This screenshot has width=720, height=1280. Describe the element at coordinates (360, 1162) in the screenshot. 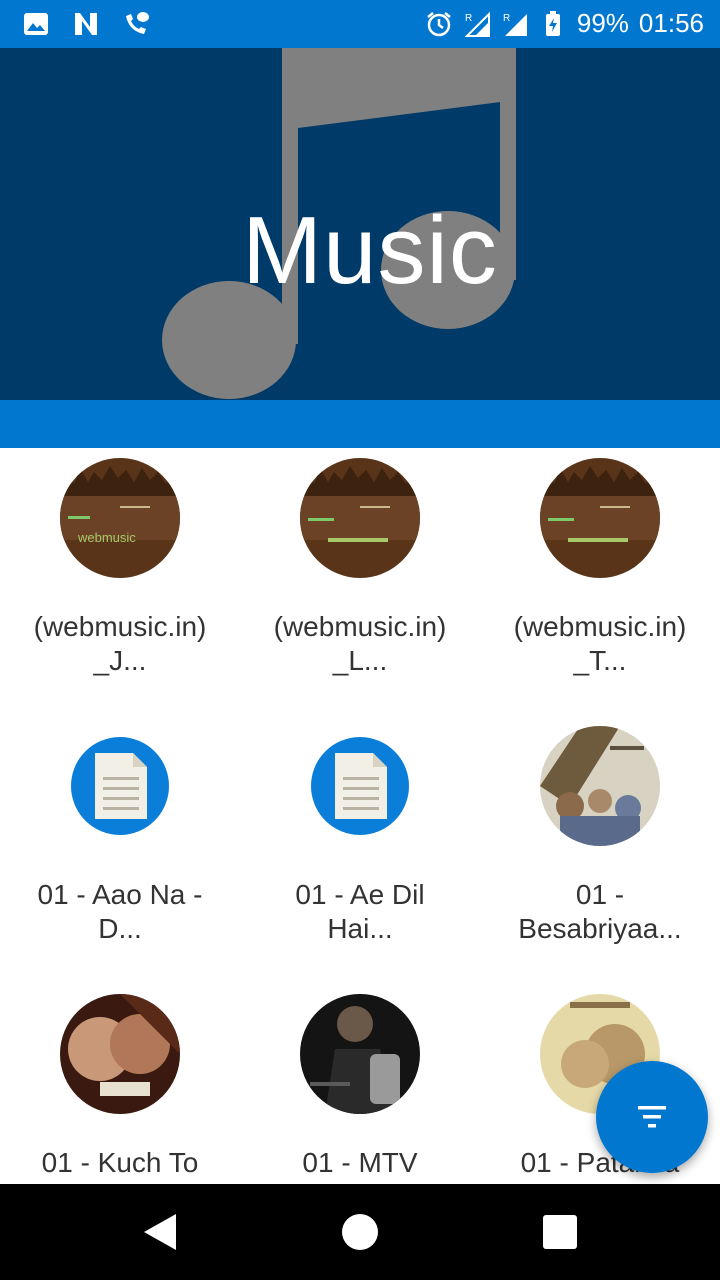

I see `track-title: 01 - MTV` at that location.